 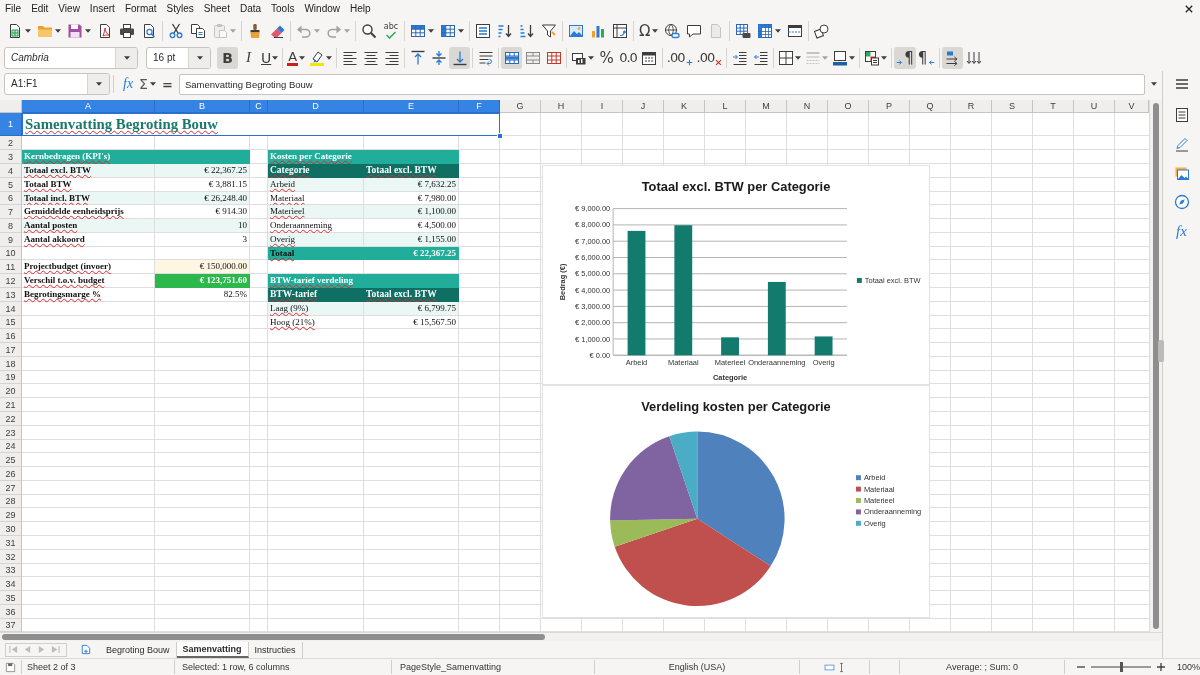 I want to click on table-printer-icon, so click(x=743, y=31).